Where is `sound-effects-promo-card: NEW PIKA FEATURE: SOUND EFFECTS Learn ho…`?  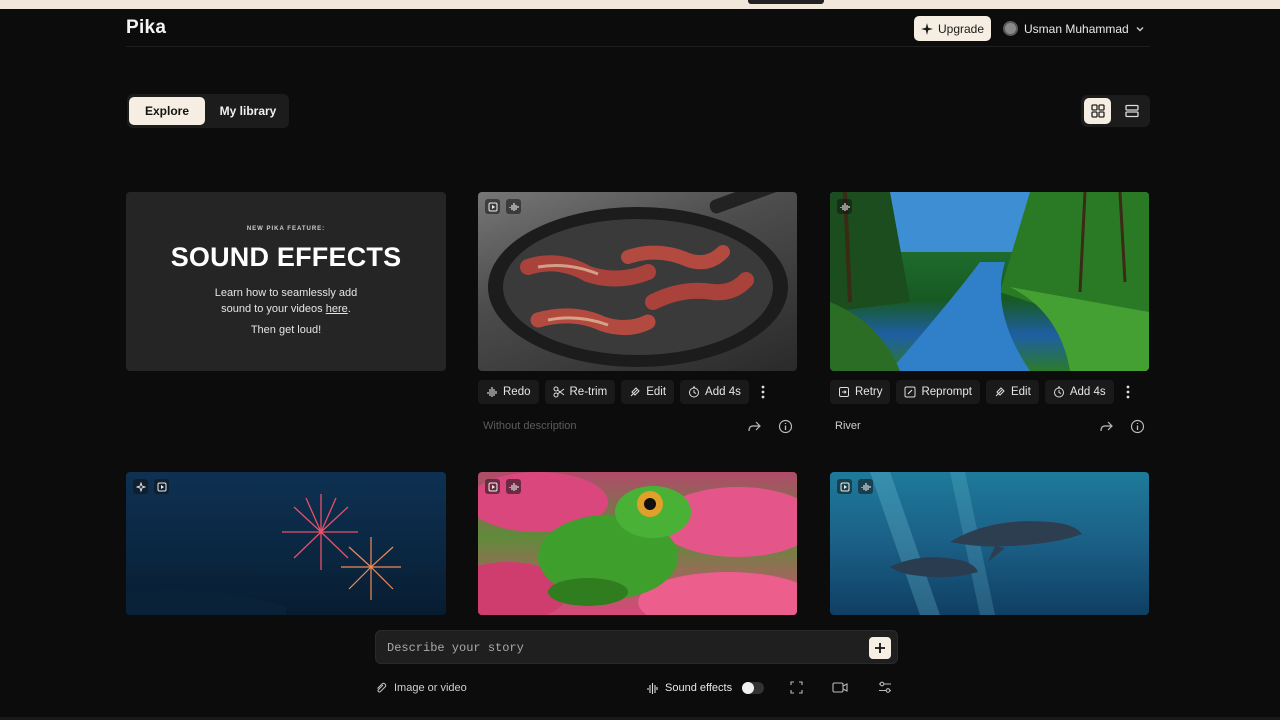
sound-effects-promo-card: NEW PIKA FEATURE: SOUND EFFECTS Learn ho… is located at coordinates (286, 281).